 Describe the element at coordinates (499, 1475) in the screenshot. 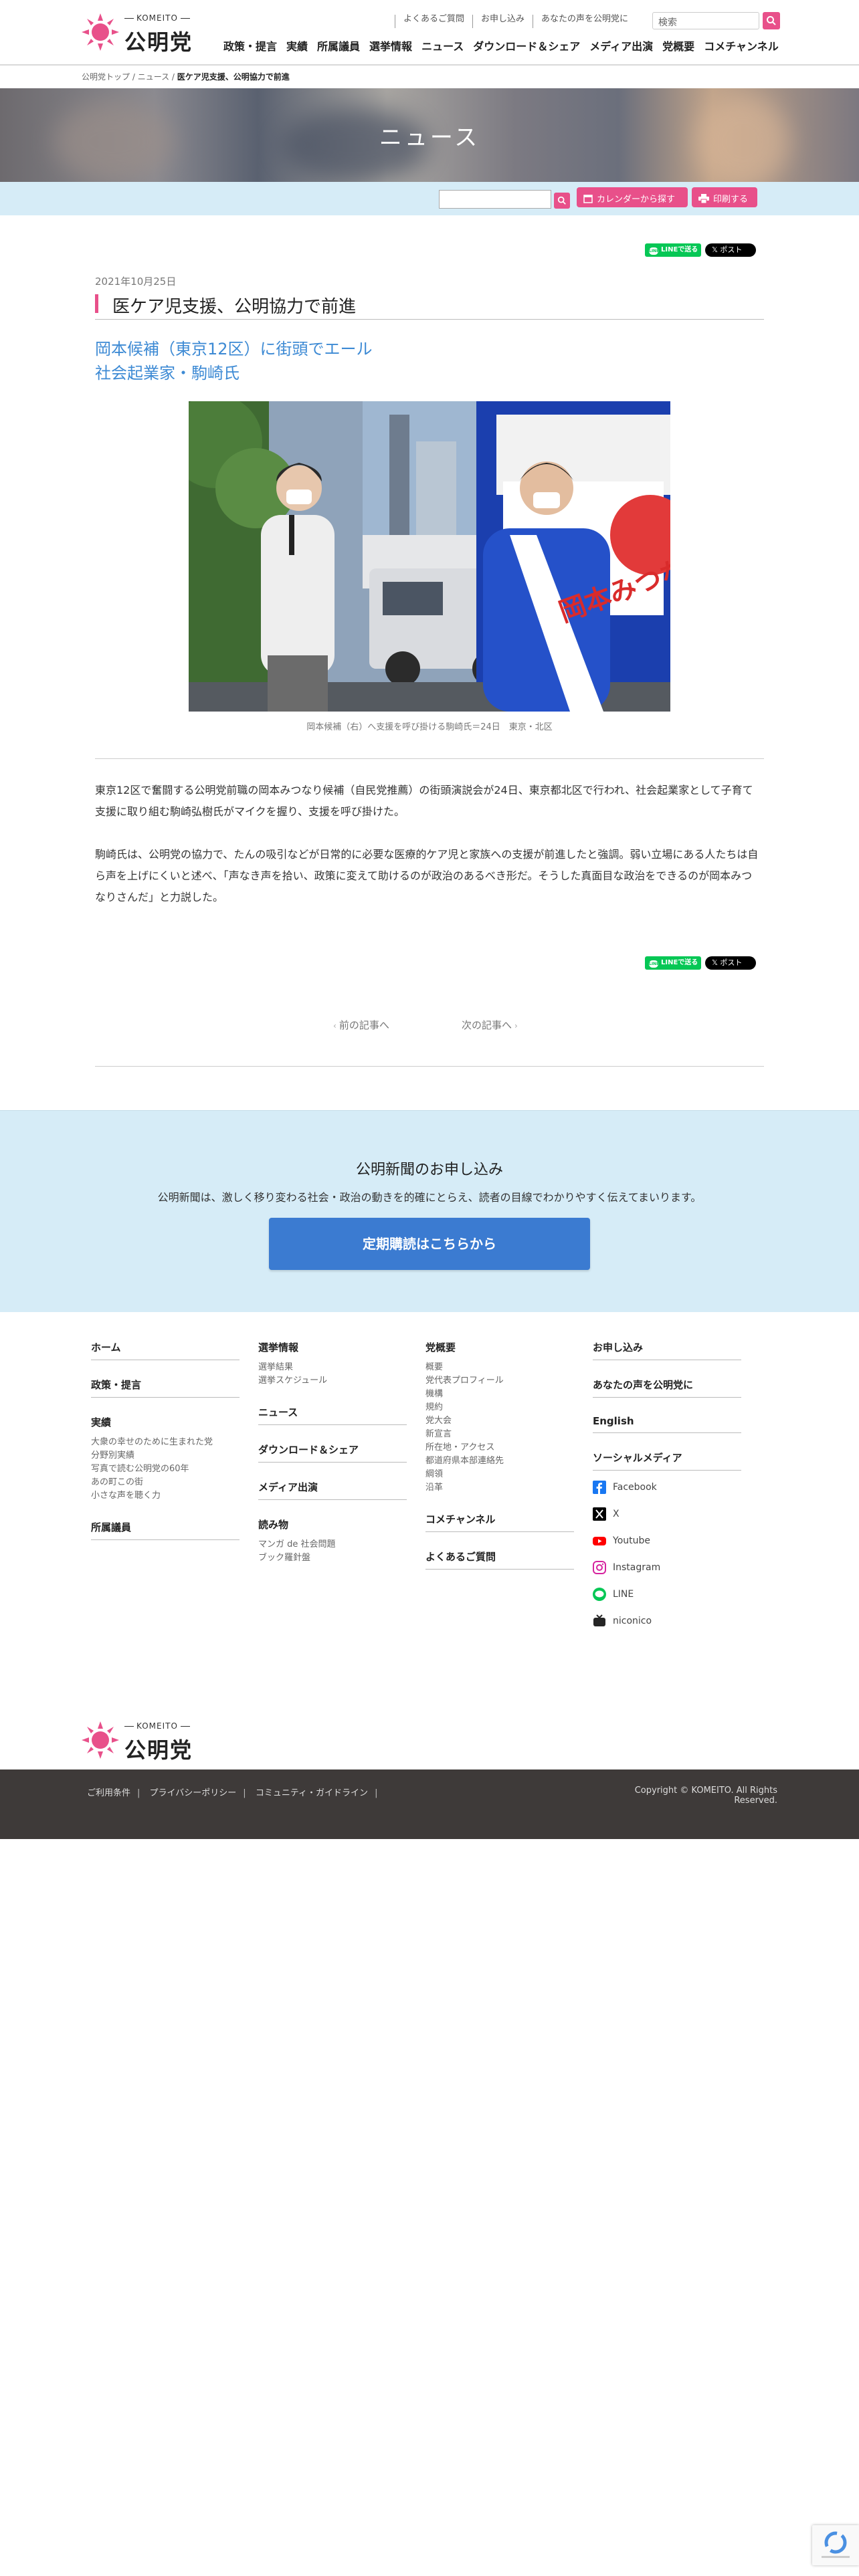

I see `footer-link: 綱領` at that location.